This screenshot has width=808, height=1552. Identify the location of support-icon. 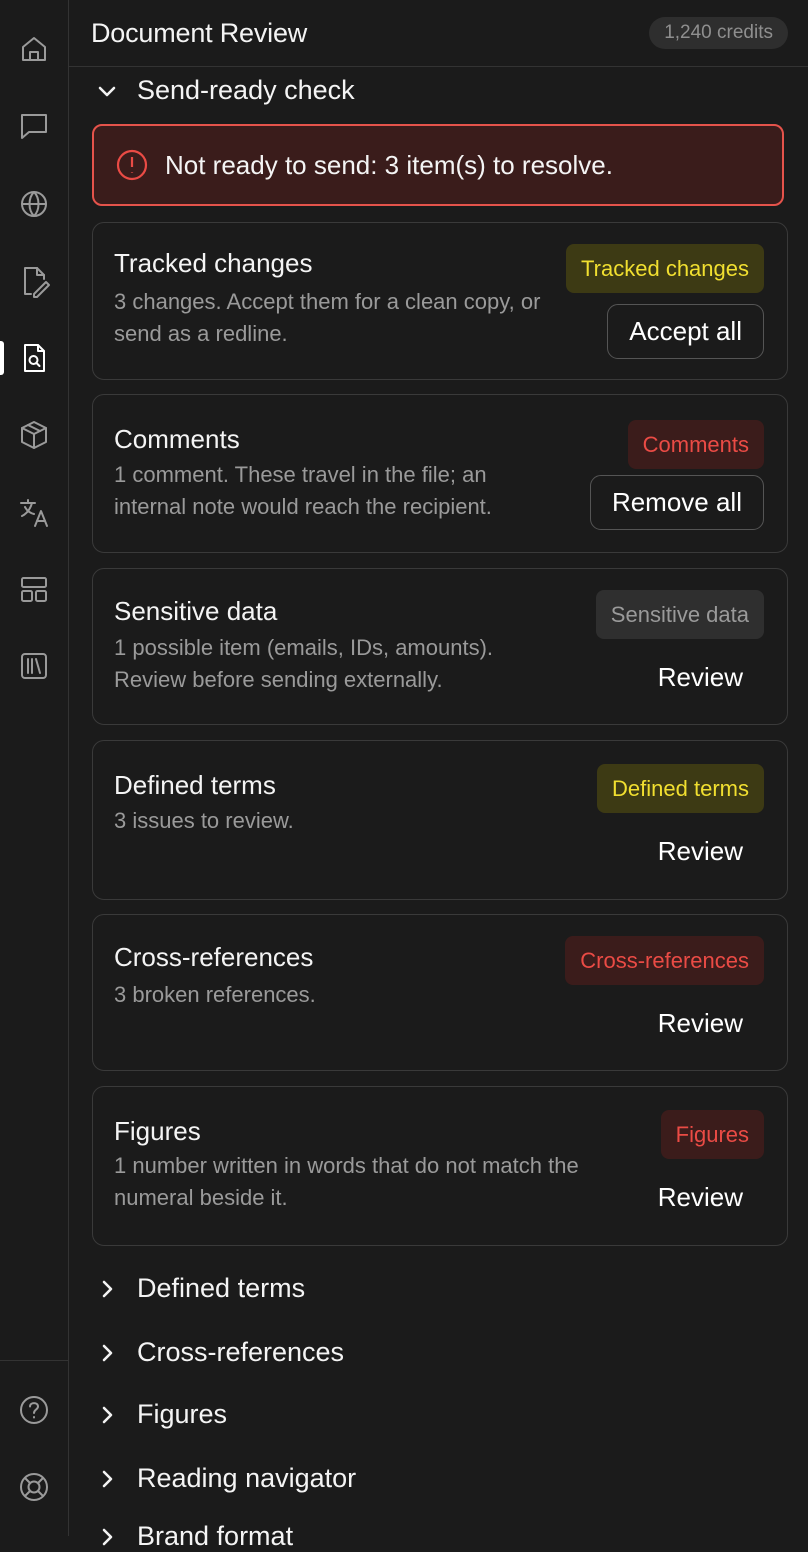
(34, 1487).